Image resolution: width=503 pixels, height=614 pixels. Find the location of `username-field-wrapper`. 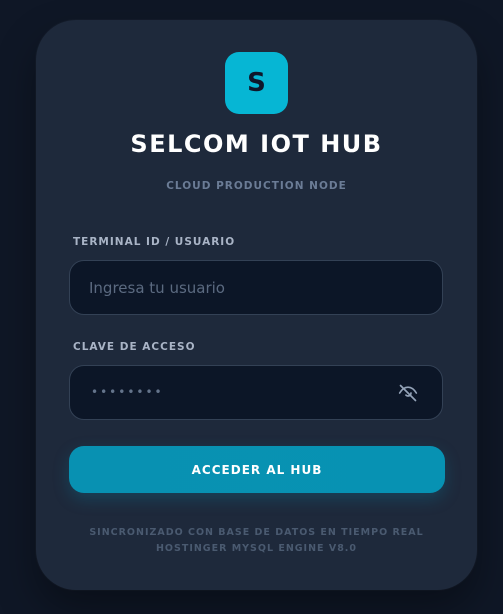

username-field-wrapper is located at coordinates (256, 287).